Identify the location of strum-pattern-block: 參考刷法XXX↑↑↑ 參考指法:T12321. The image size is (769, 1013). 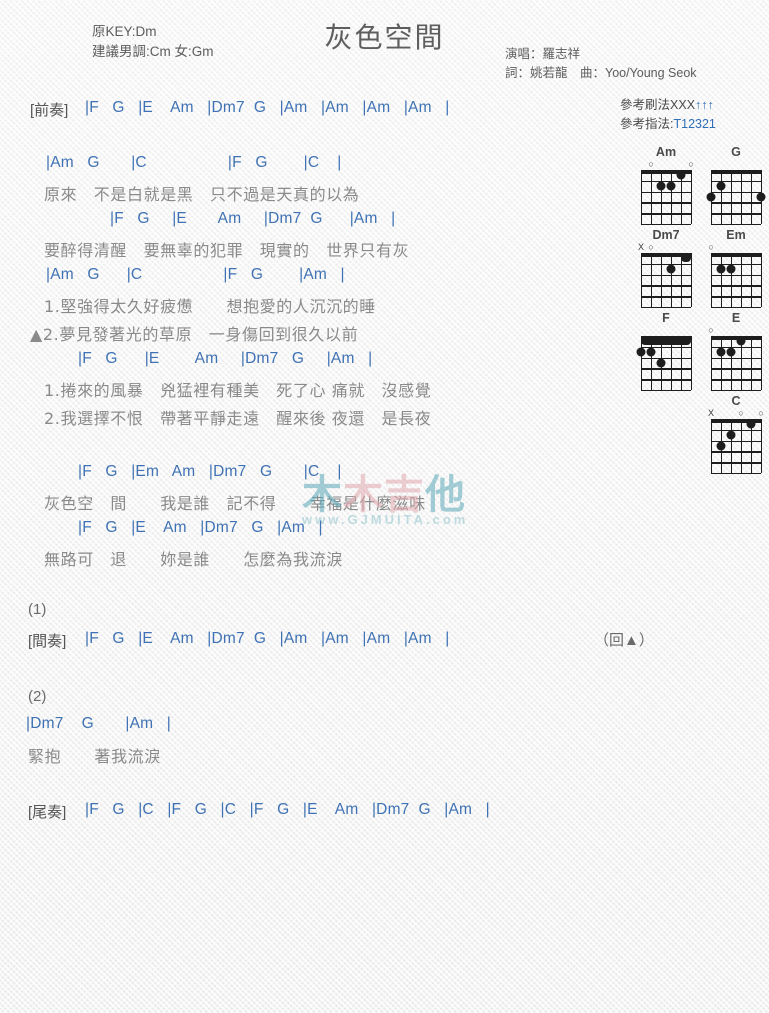
(668, 115).